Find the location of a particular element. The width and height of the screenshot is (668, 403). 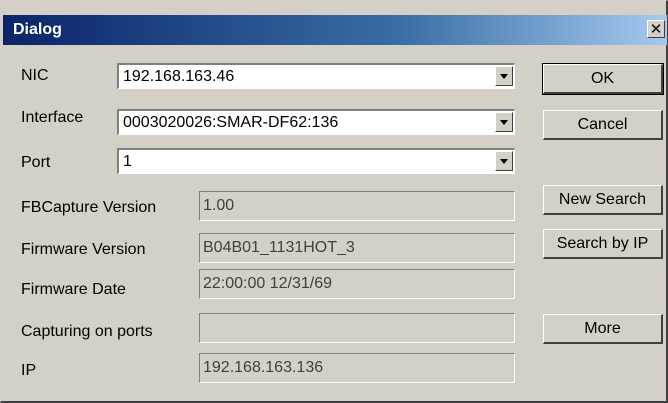

ip-value: 192.168.163.136 is located at coordinates (263, 367).